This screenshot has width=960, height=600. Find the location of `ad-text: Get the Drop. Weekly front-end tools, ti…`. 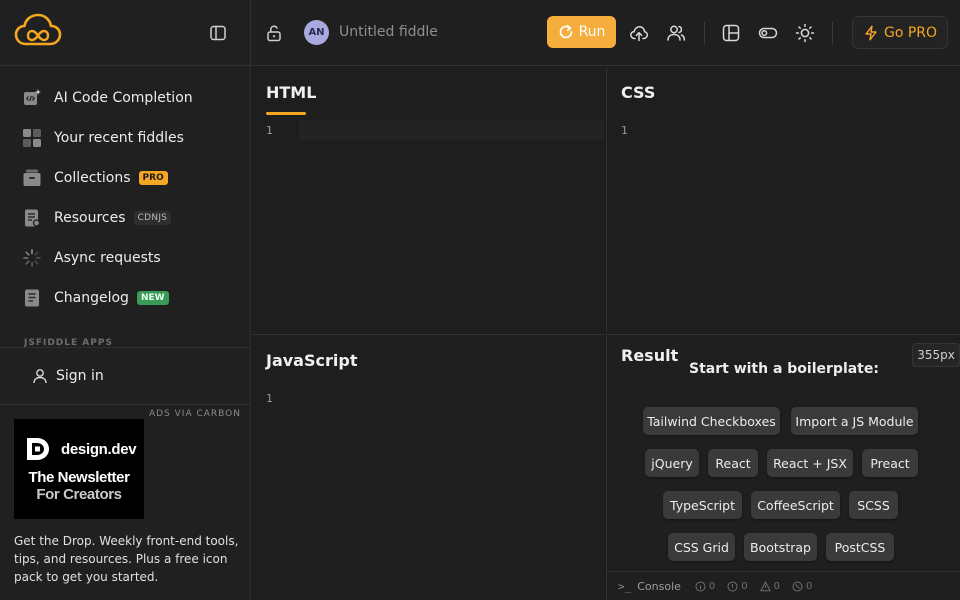

ad-text: Get the Drop. Weekly front-end tools, ti… is located at coordinates (128, 559).